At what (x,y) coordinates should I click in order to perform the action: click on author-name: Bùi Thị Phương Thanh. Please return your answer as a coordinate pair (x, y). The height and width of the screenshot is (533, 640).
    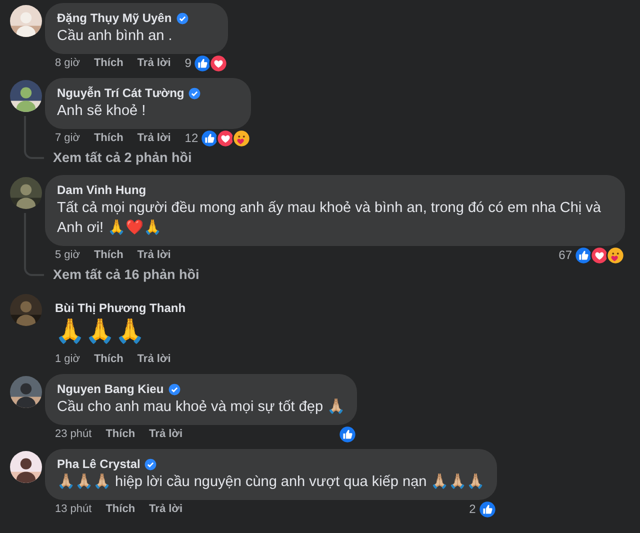
    Looking at the image, I should click on (120, 308).